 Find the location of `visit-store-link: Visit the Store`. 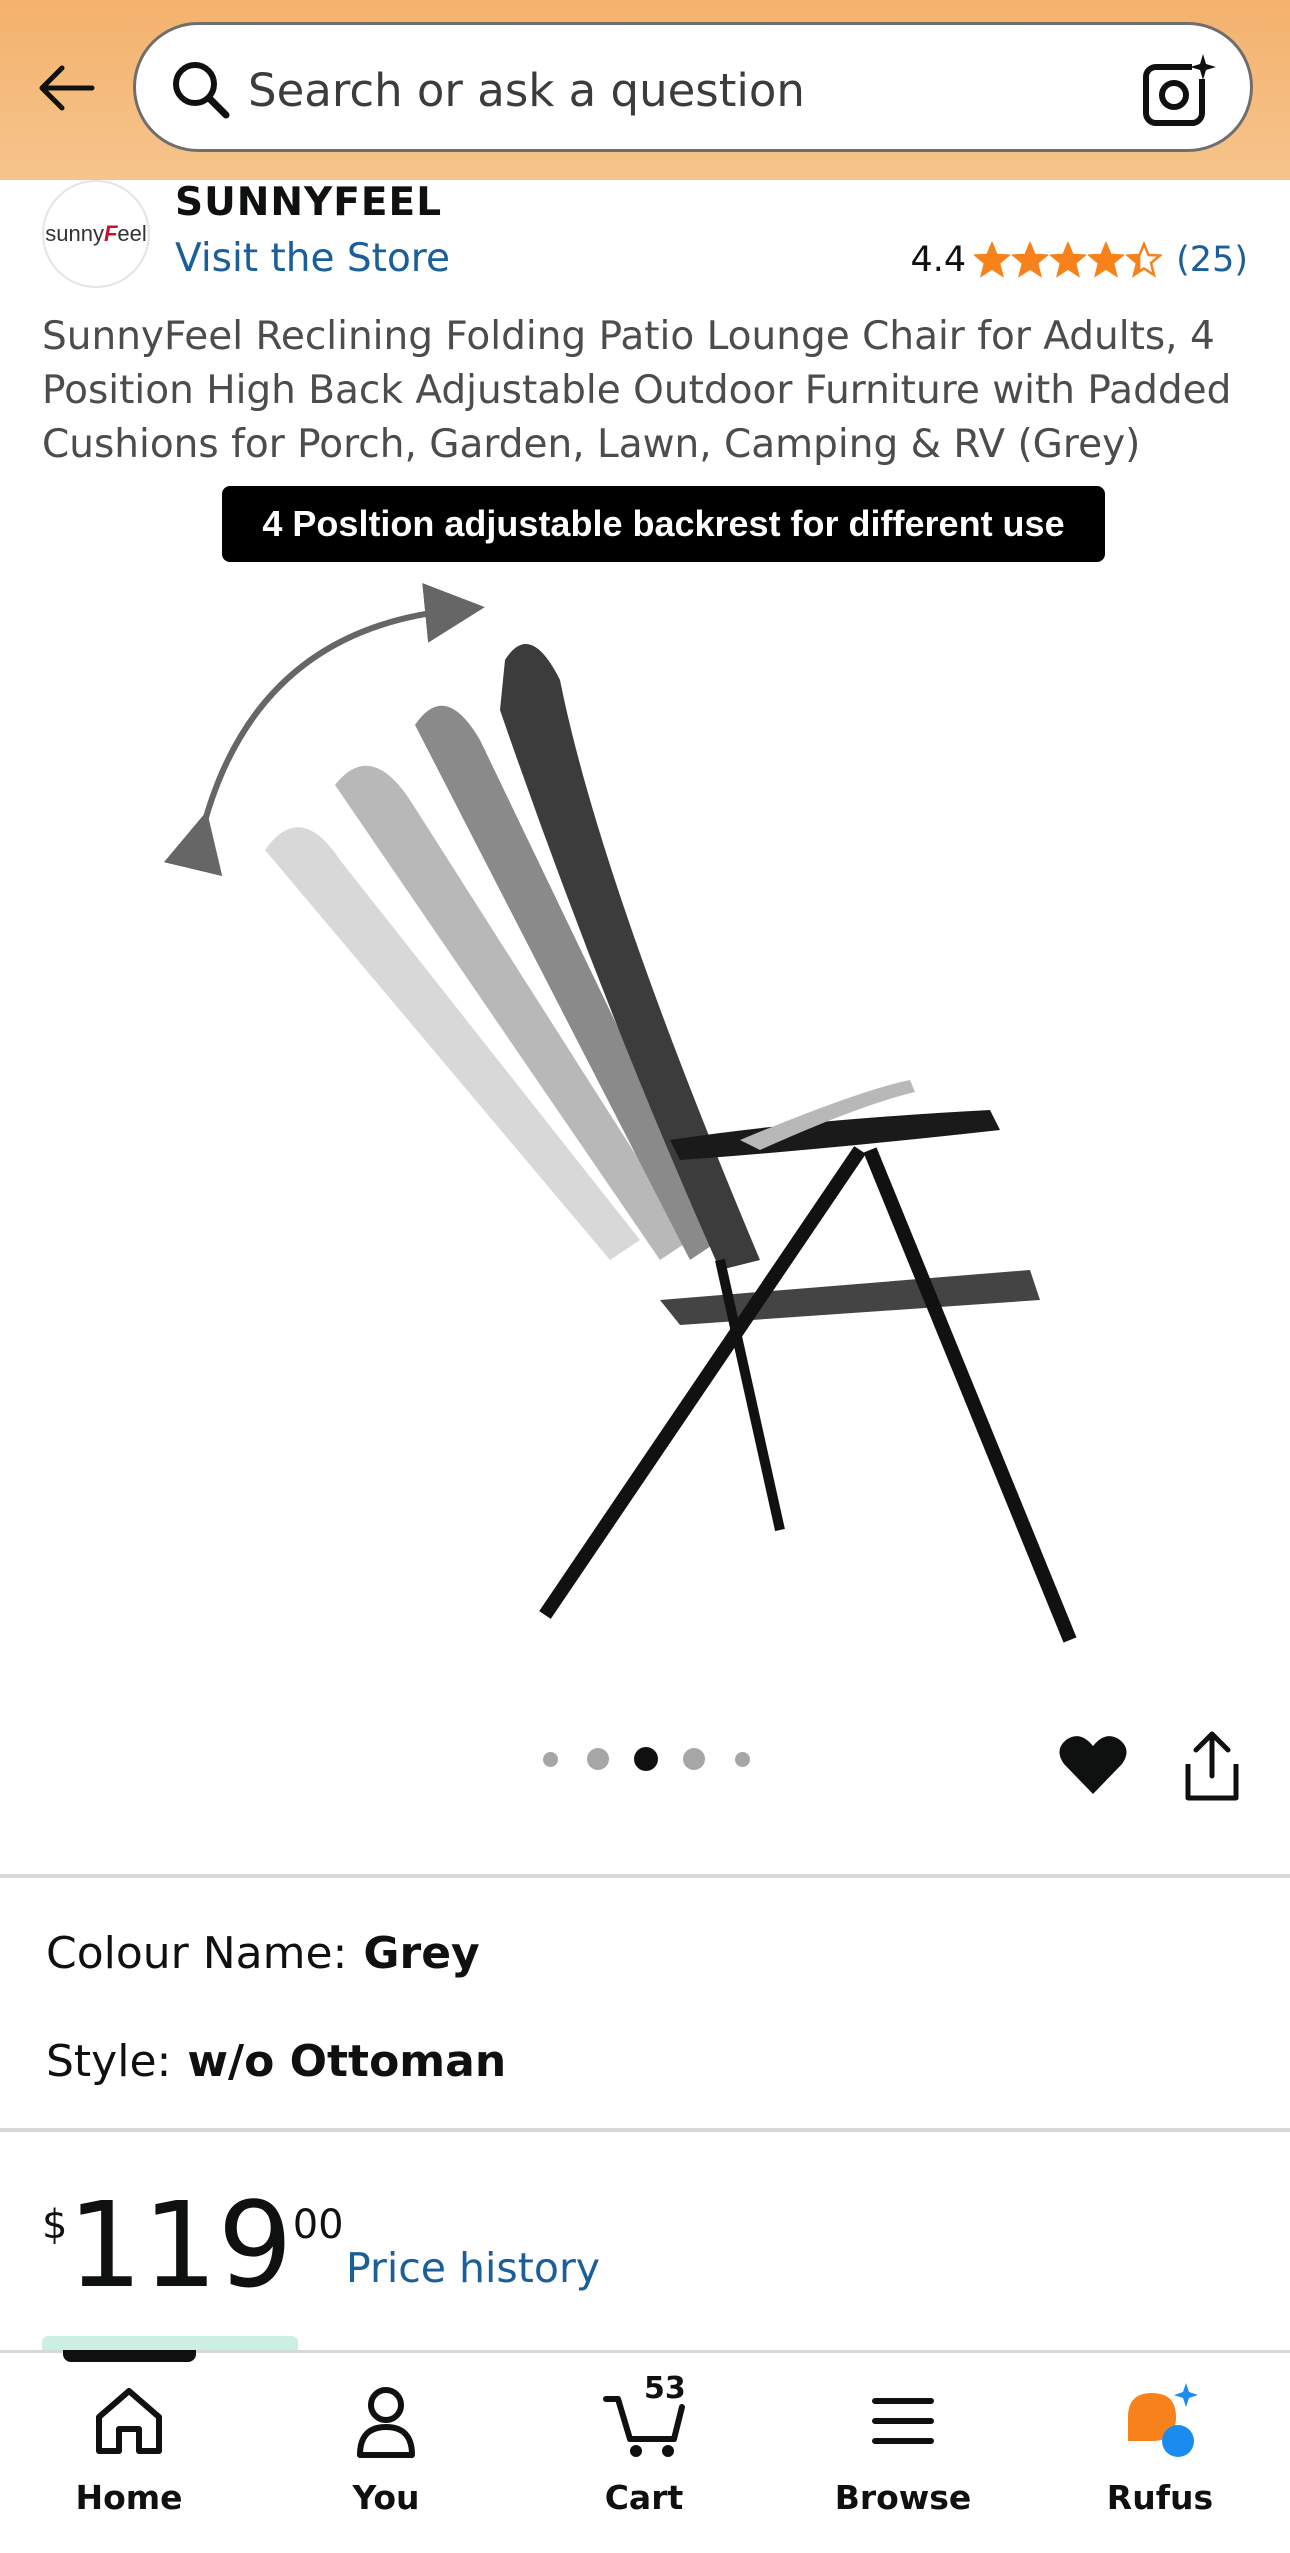

visit-store-link: Visit the Store is located at coordinates (312, 258).